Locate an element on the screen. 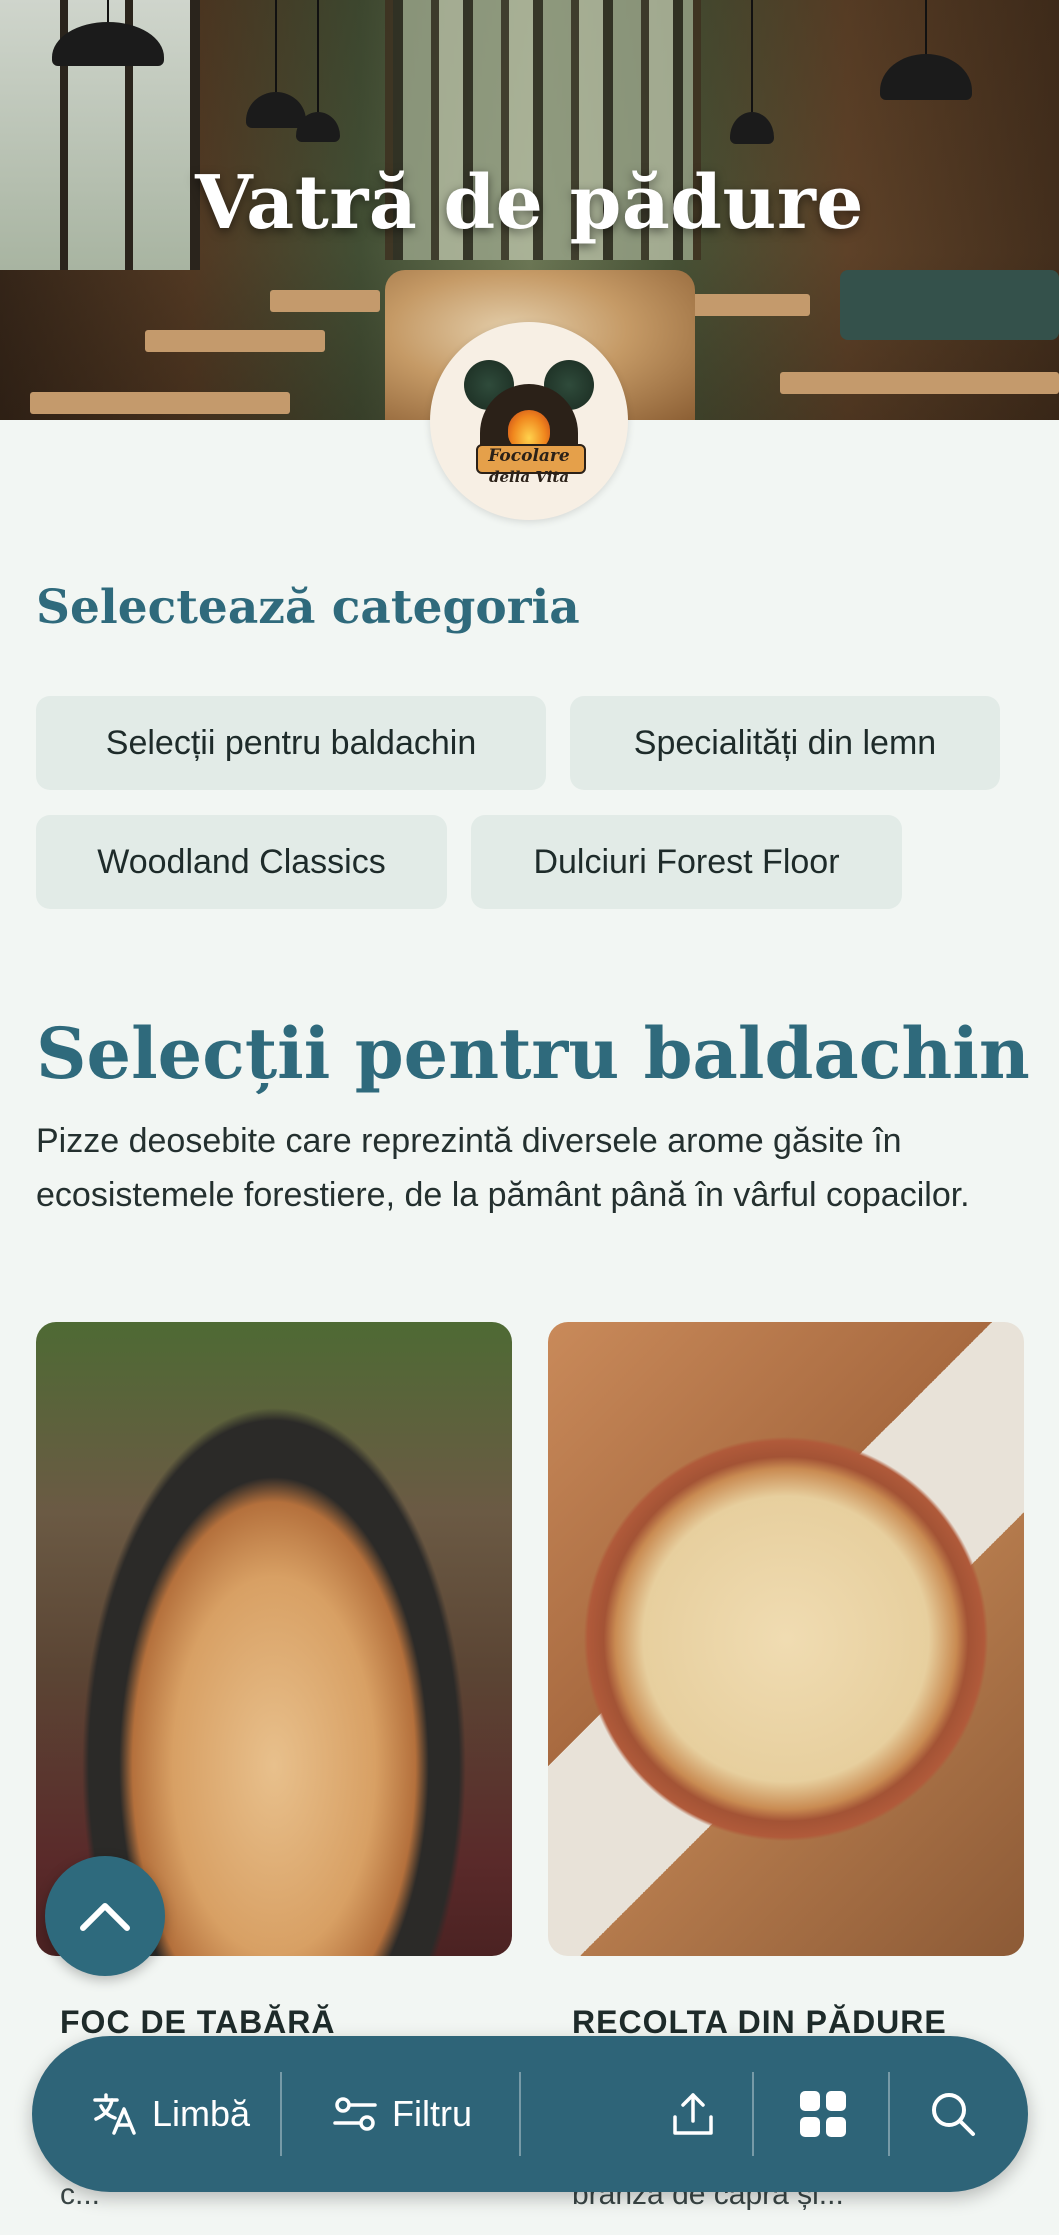 This screenshot has width=1059, height=2235. grid-icon is located at coordinates (823, 2114).